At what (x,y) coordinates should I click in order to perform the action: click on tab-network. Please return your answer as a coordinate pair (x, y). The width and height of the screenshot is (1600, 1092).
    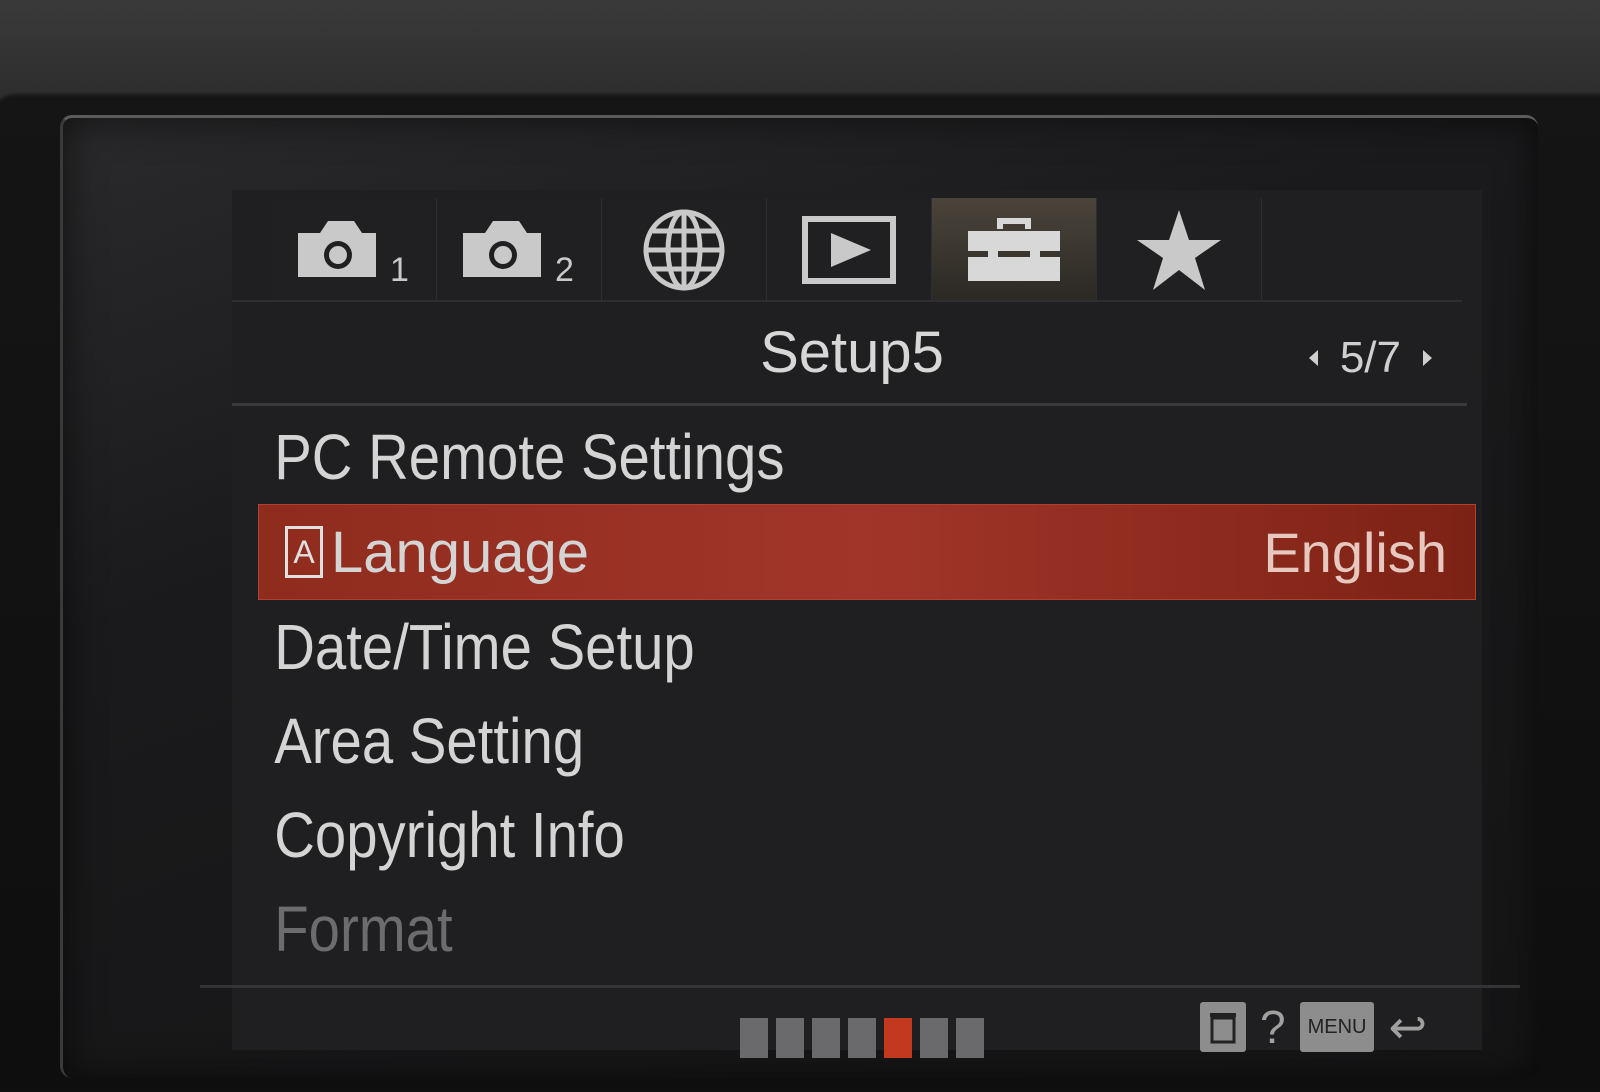
    Looking at the image, I should click on (684, 250).